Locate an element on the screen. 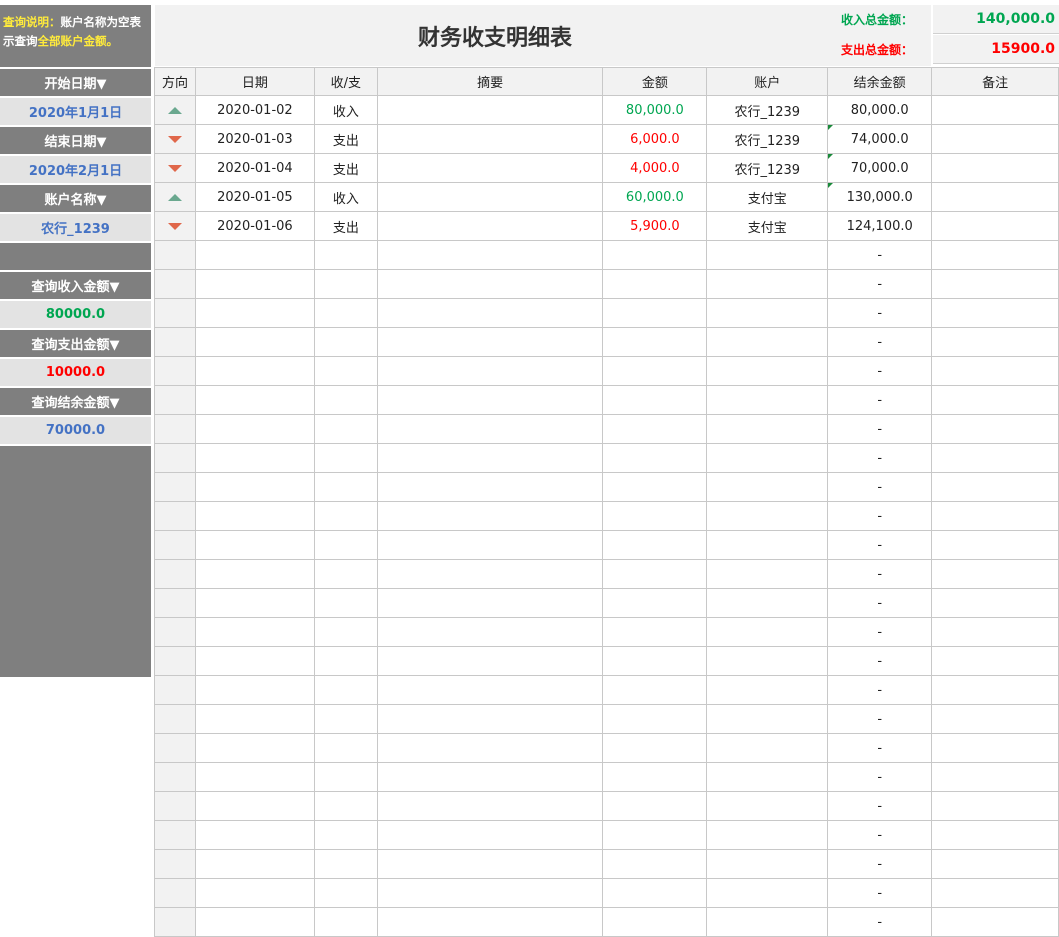 The image size is (1059, 937). date-cell: 2020-01-02 is located at coordinates (254, 110).